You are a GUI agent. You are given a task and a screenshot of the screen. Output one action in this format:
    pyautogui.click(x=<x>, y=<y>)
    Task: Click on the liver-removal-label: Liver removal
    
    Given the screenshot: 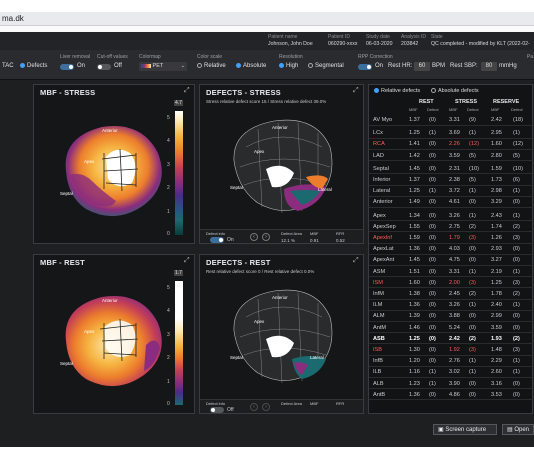 What is the action you would take?
    pyautogui.click(x=75, y=57)
    